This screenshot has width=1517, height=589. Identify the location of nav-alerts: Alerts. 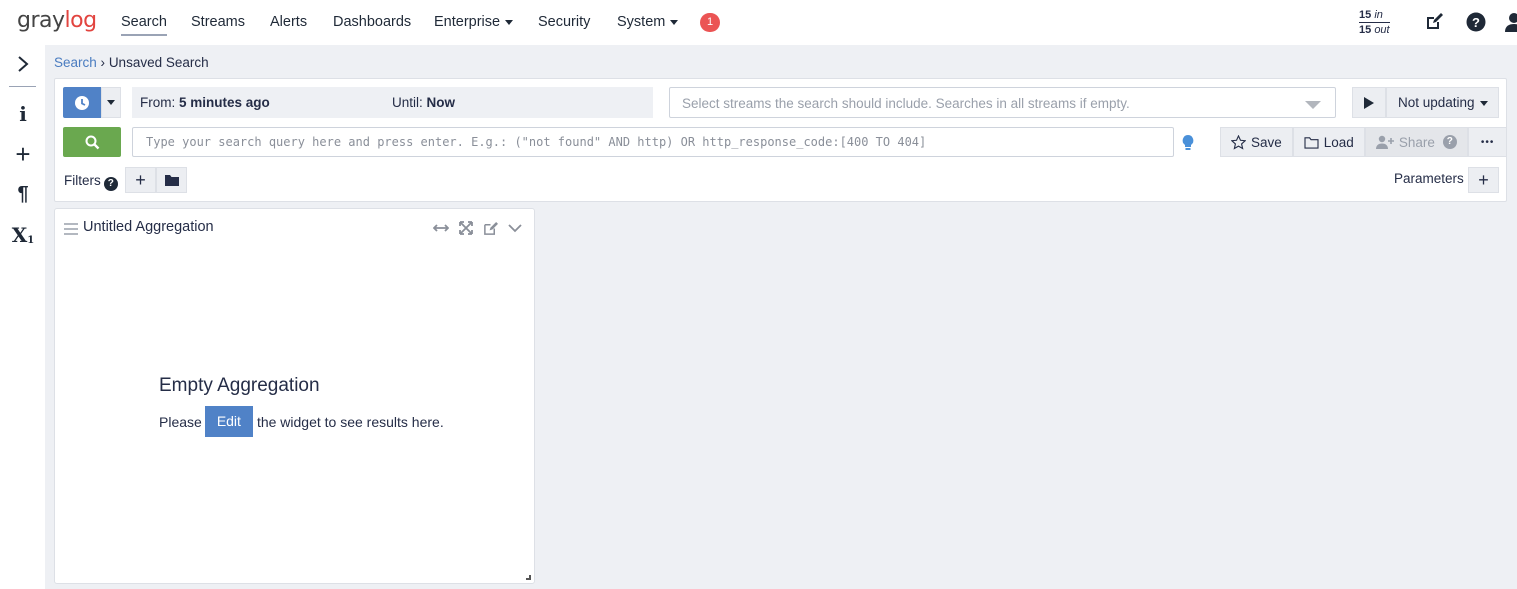
(288, 22).